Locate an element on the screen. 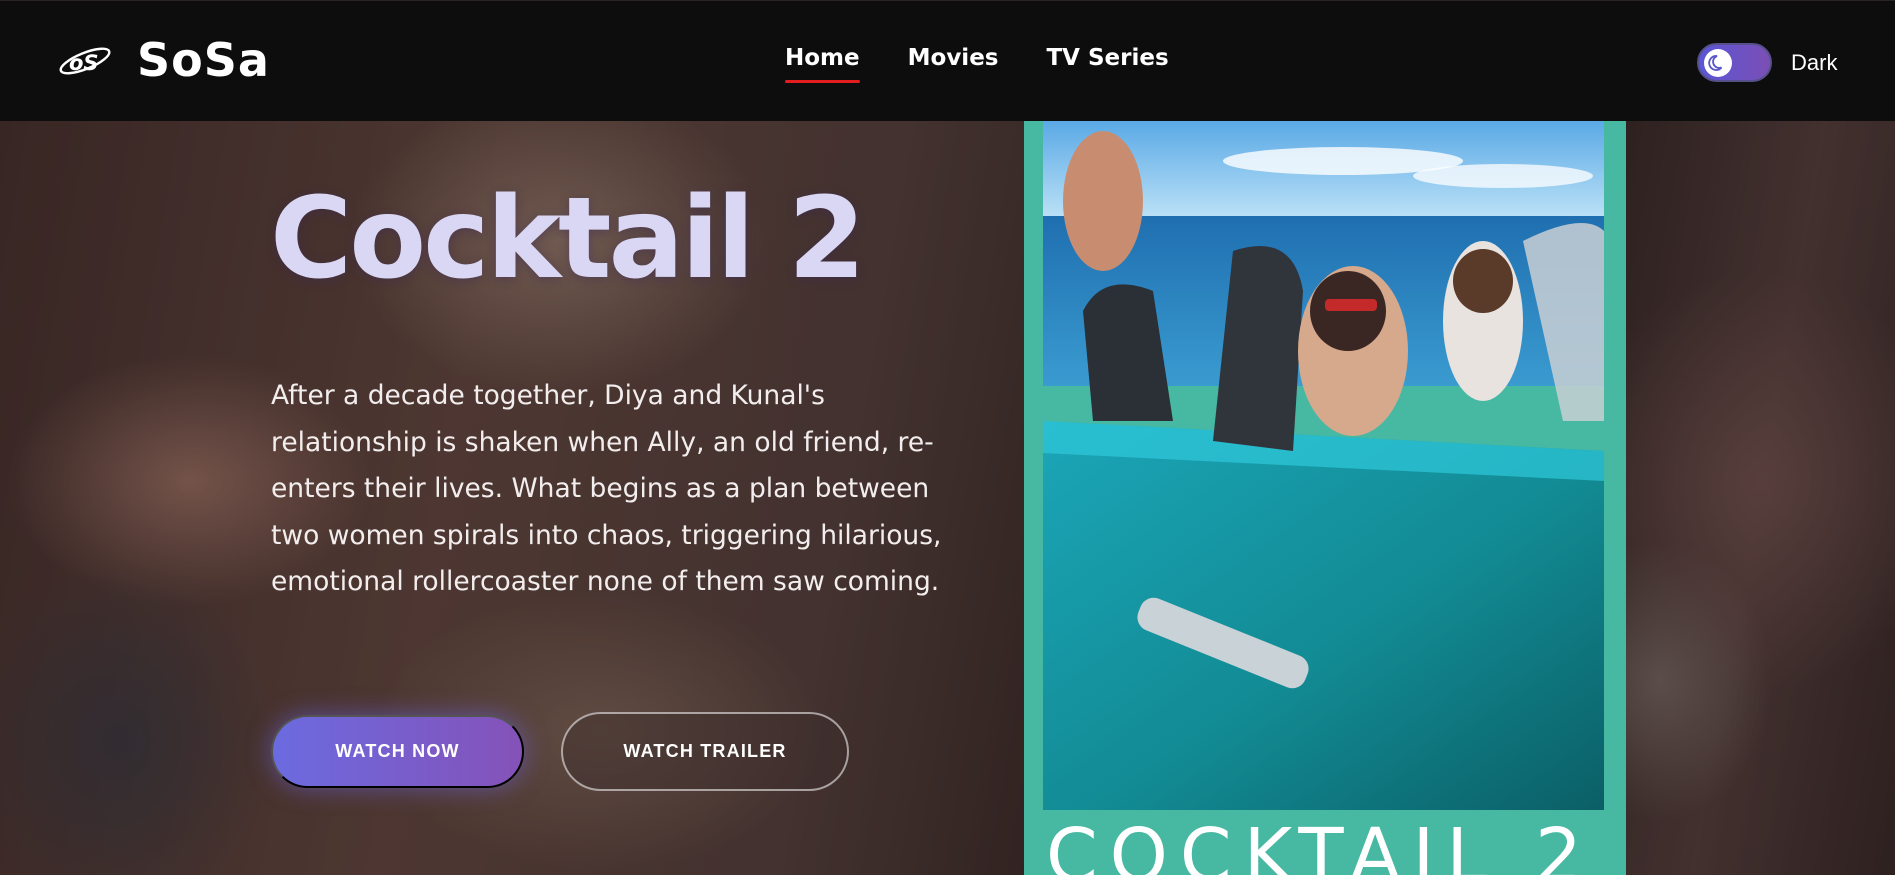  brand-name: SoSa is located at coordinates (203, 60).